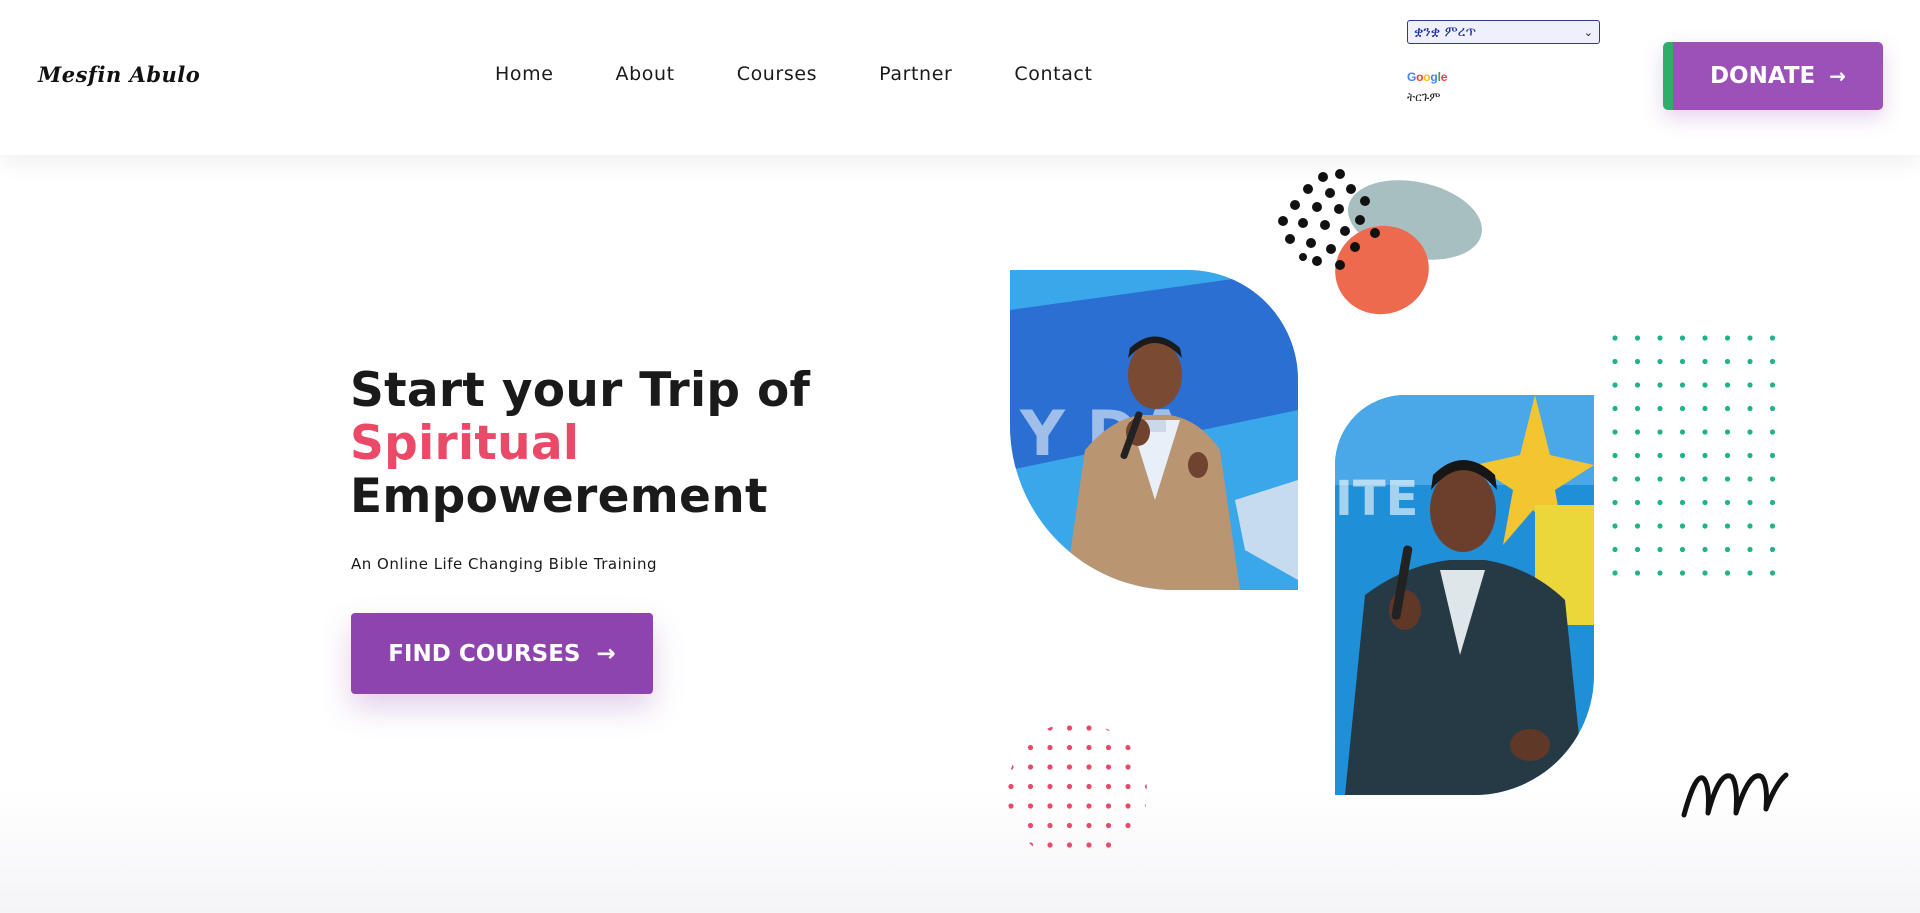 The image size is (1920, 913). I want to click on nav-item-about: About, so click(645, 74).